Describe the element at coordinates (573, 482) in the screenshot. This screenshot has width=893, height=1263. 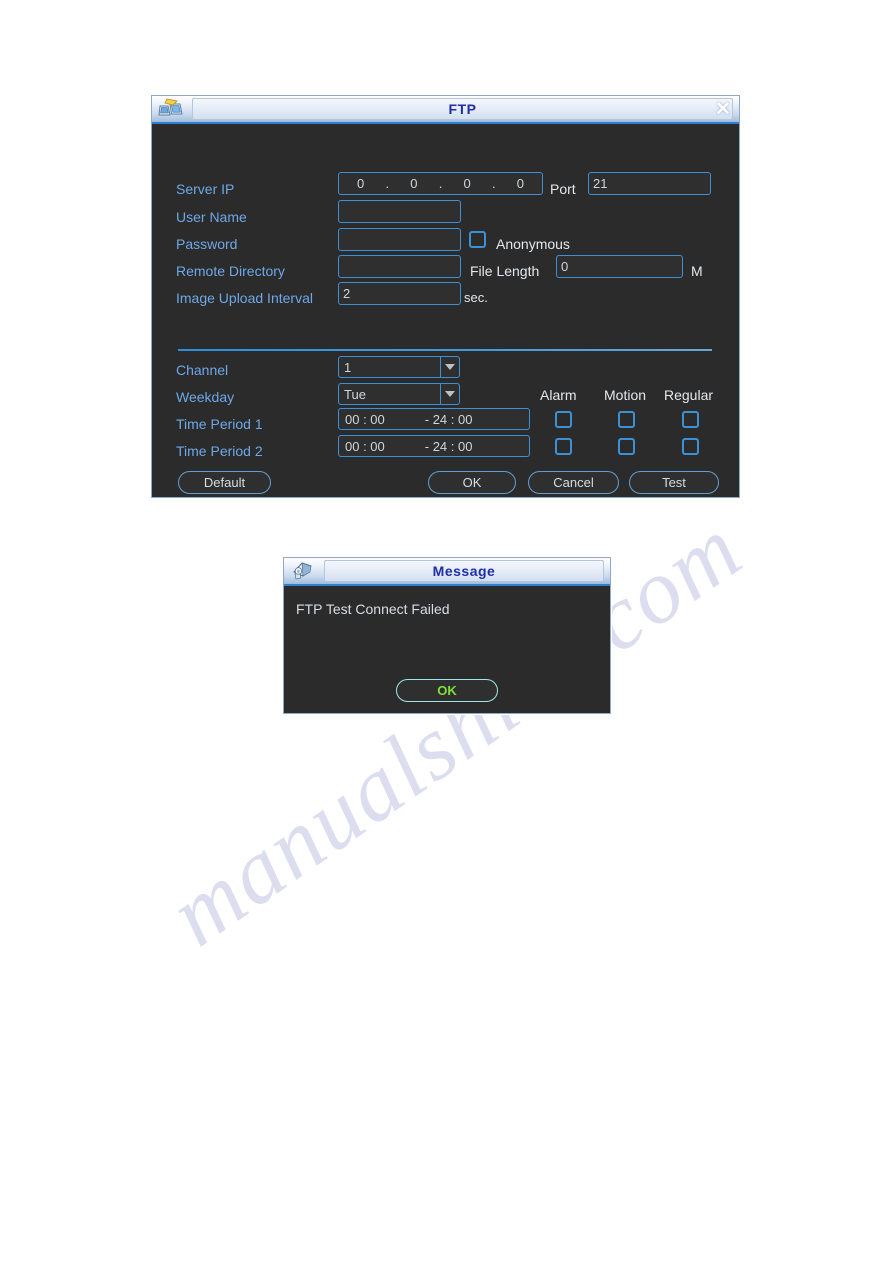
I see `cancel-button: Cancel` at that location.